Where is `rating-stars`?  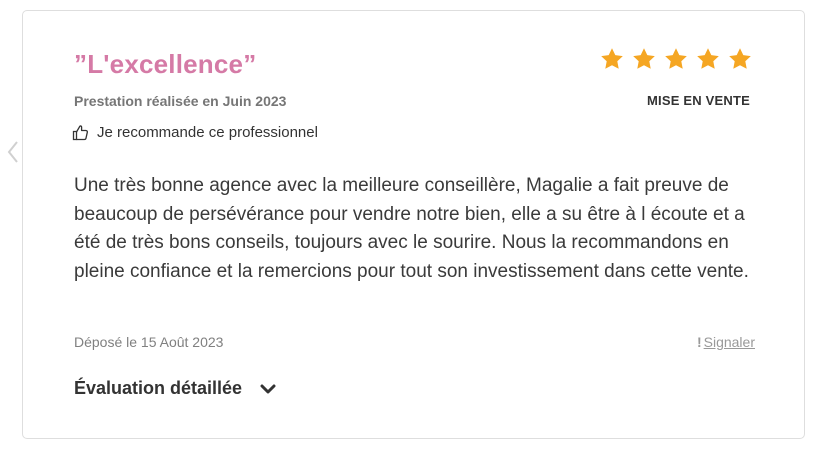
rating-stars is located at coordinates (676, 59).